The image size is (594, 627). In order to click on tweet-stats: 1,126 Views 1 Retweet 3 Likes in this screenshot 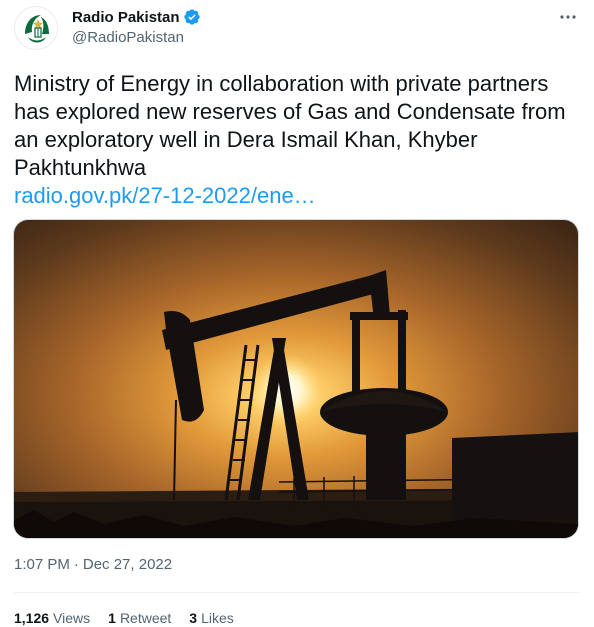, I will do `click(124, 618)`.